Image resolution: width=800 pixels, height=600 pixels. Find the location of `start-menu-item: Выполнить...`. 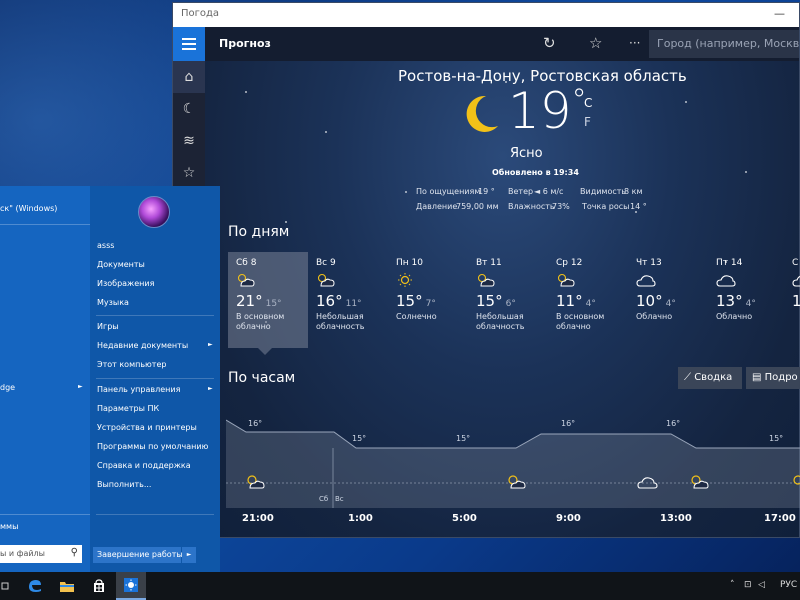

start-menu-item: Выполнить... is located at coordinates (124, 484).